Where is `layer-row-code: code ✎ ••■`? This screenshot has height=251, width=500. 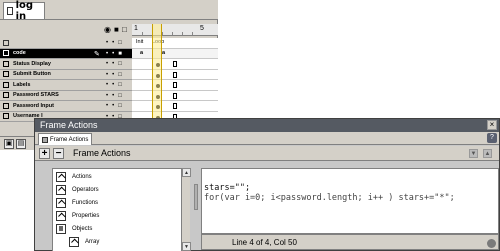
layer-row-code: code ✎ ••■ is located at coordinates (66, 53).